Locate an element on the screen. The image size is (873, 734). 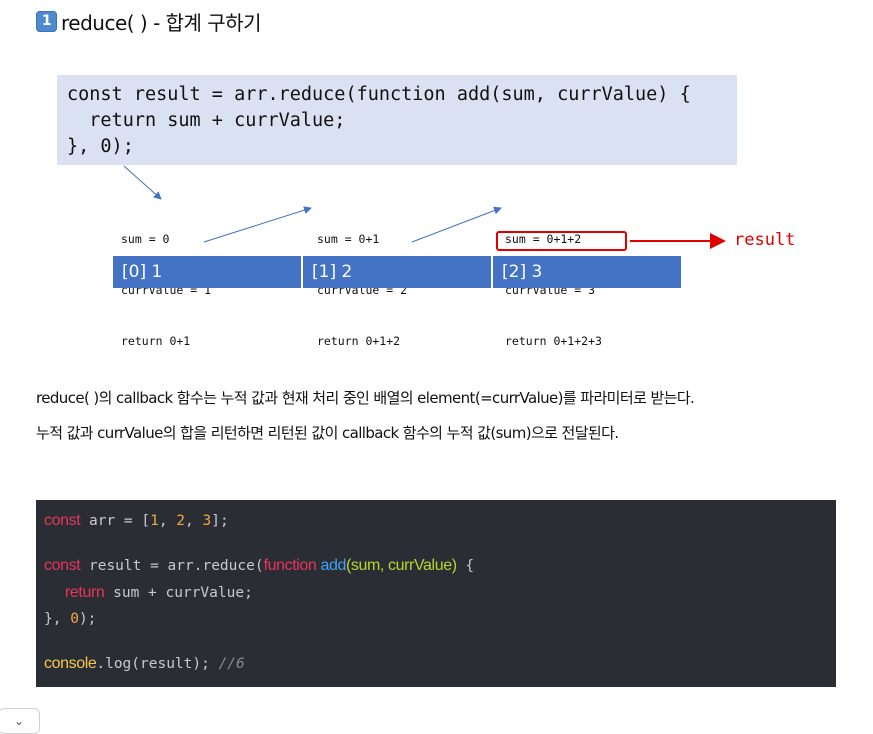
flow-arrows is located at coordinates (424, 207).